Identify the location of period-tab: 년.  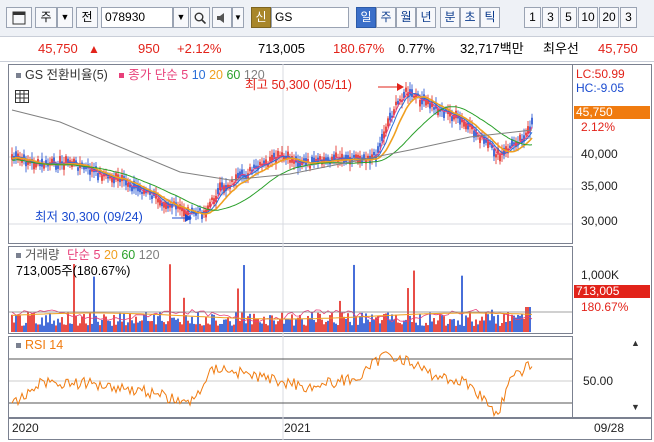
(426, 17).